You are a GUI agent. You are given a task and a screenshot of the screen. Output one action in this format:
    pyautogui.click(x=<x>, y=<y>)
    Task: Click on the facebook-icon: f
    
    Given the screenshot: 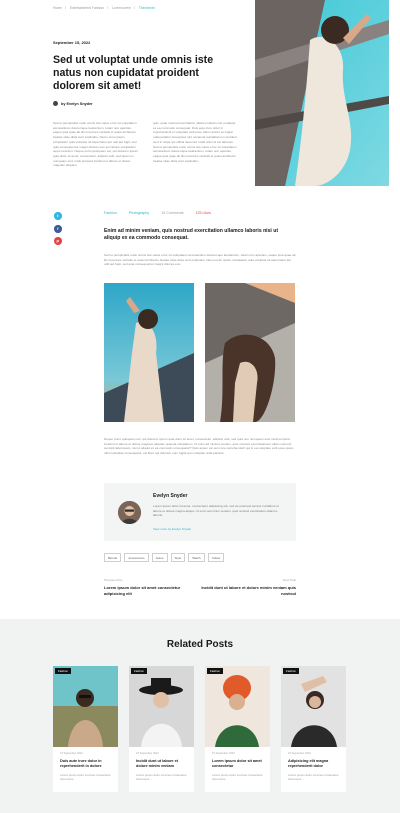 What is the action you would take?
    pyautogui.click(x=58, y=229)
    